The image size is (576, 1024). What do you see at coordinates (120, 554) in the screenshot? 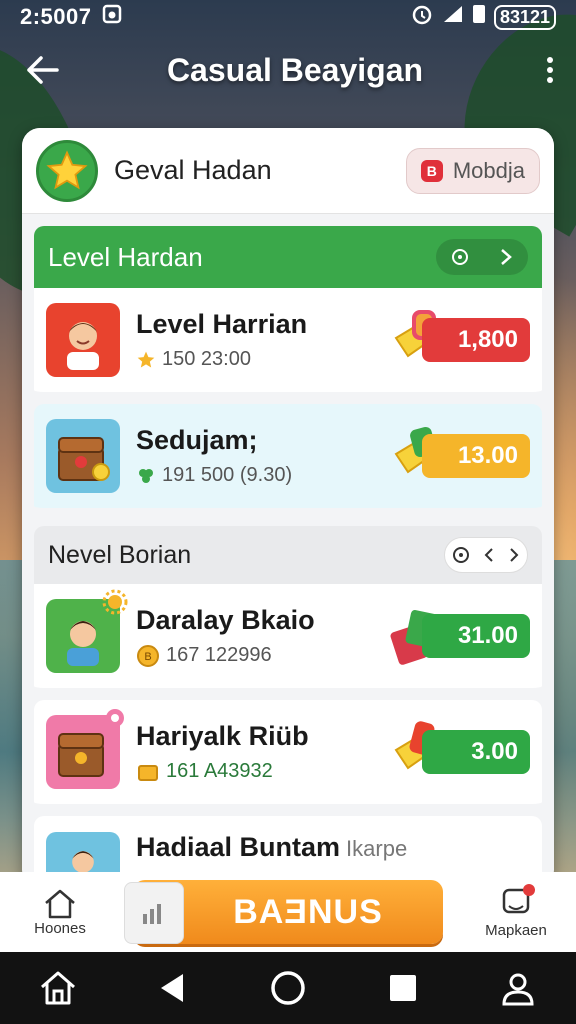
I see `section-title: Nevel Borian` at bounding box center [120, 554].